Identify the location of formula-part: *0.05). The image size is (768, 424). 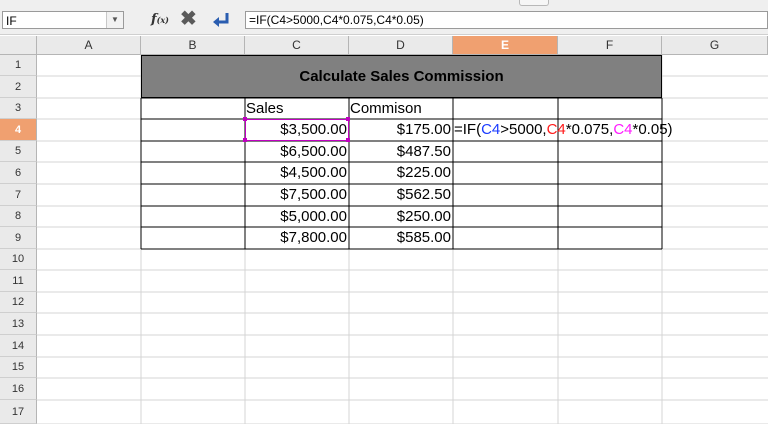
(652, 129).